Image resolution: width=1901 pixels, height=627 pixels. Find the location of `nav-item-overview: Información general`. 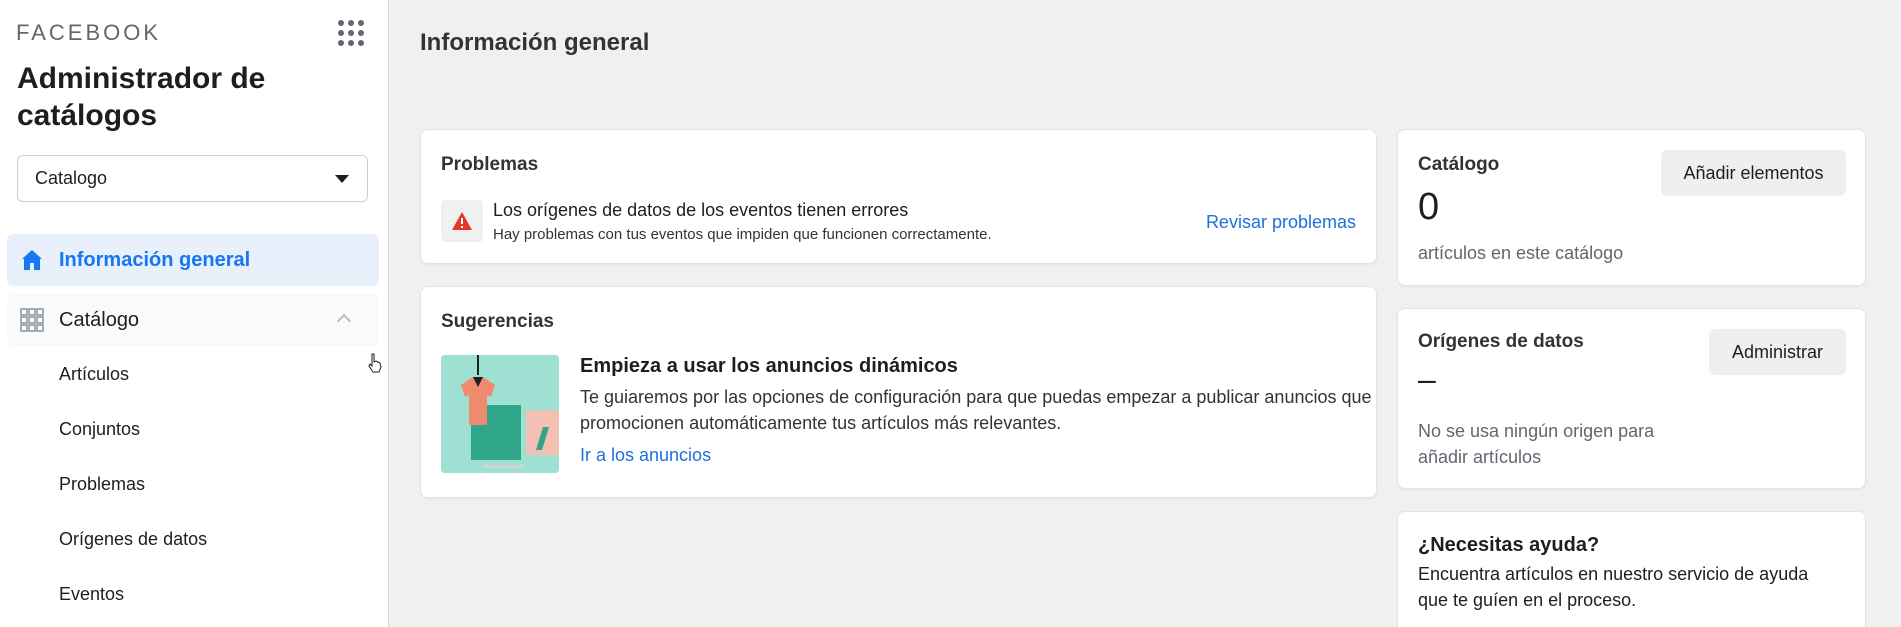

nav-item-overview: Información general is located at coordinates (193, 260).